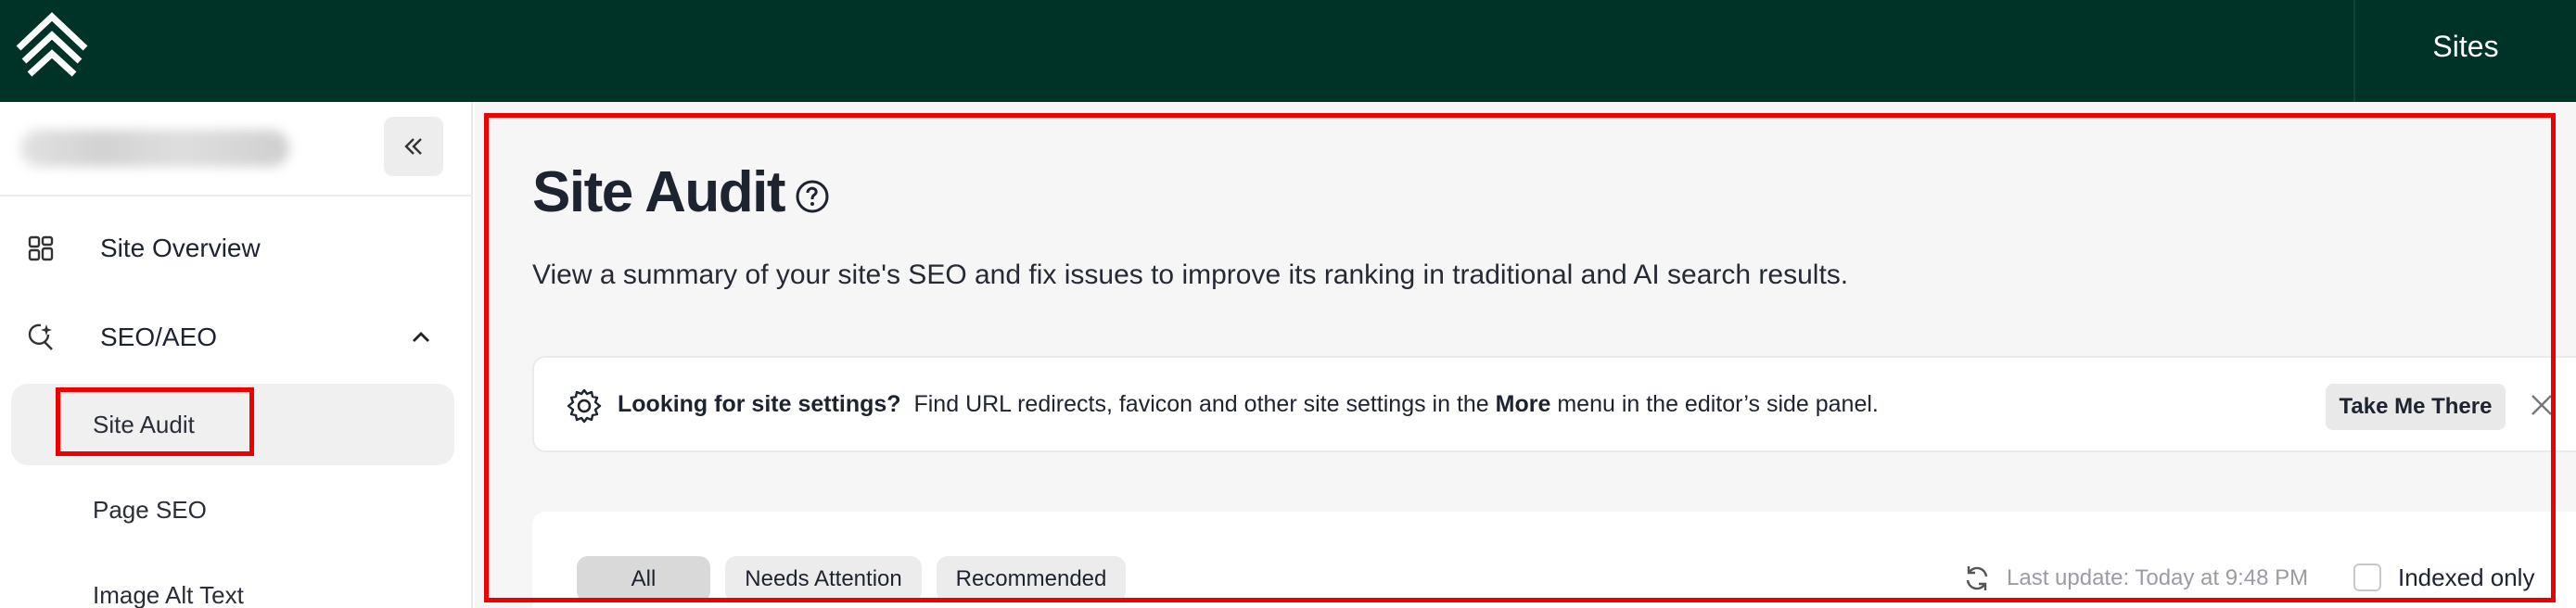 The image size is (2576, 608). I want to click on help-icon, so click(813, 197).